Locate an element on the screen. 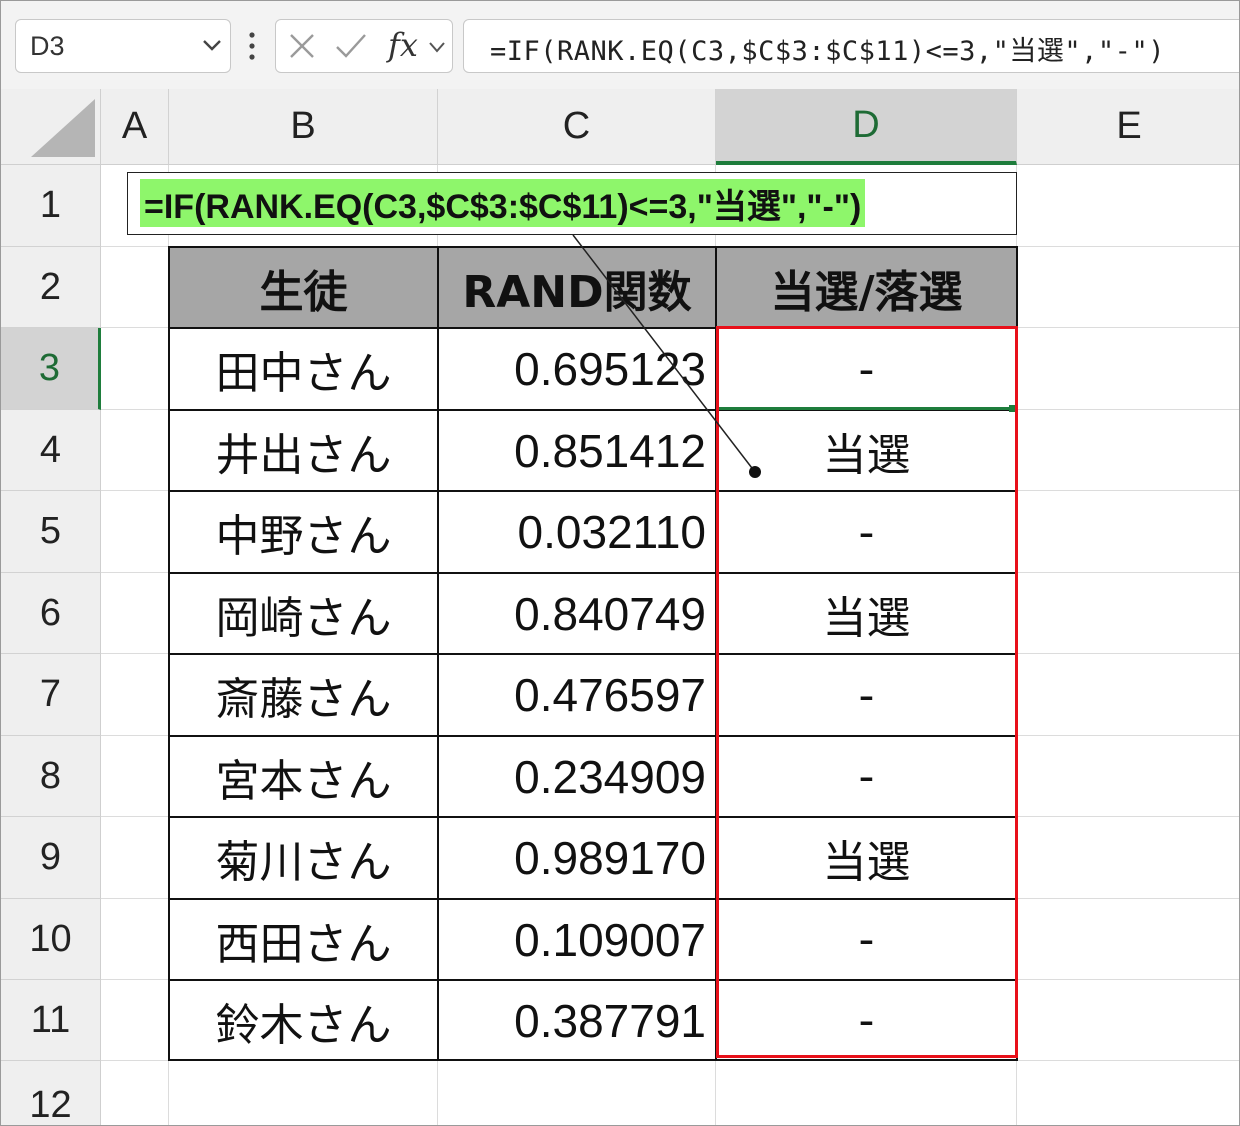 This screenshot has height=1126, width=1240. insert-function-icon: fx is located at coordinates (403, 45).